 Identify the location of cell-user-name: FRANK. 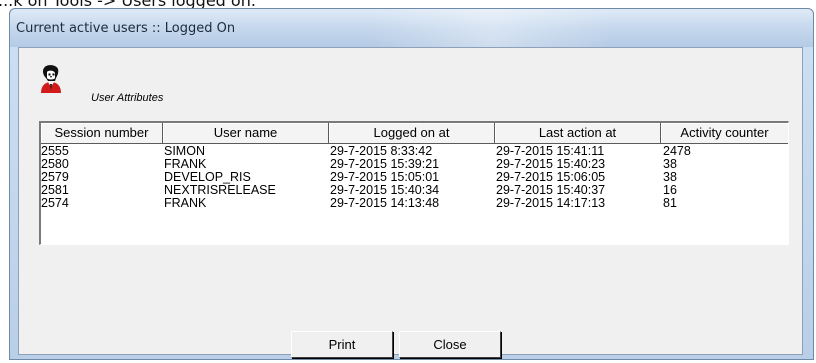
(185, 203).